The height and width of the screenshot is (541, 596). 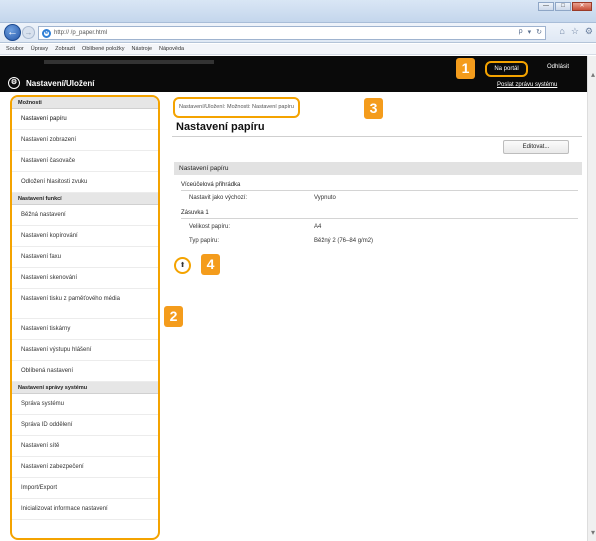 What do you see at coordinates (527, 85) in the screenshot?
I see `send-message-link: Poslat zprávu systému` at bounding box center [527, 85].